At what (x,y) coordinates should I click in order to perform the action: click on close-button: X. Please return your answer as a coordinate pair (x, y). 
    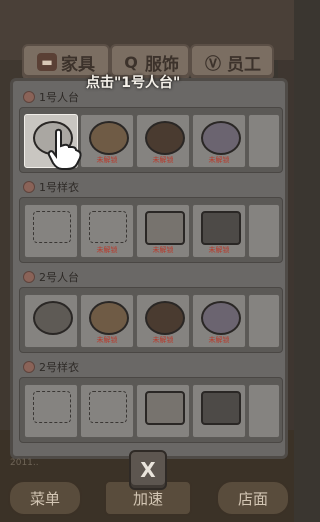
    Looking at the image, I should click on (148, 470).